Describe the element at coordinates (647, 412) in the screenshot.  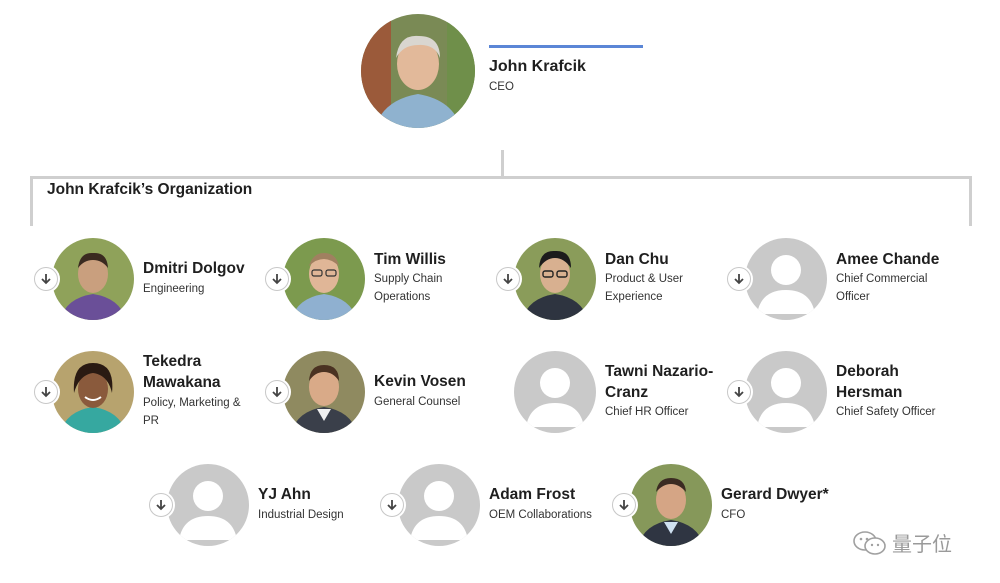
I see `person-title: Chief HR Officer` at that location.